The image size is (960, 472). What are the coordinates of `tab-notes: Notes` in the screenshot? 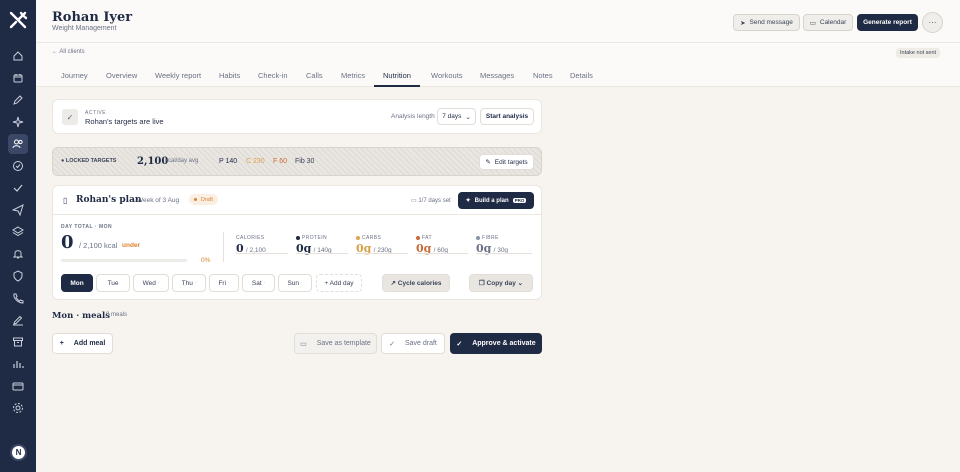 It's located at (543, 75).